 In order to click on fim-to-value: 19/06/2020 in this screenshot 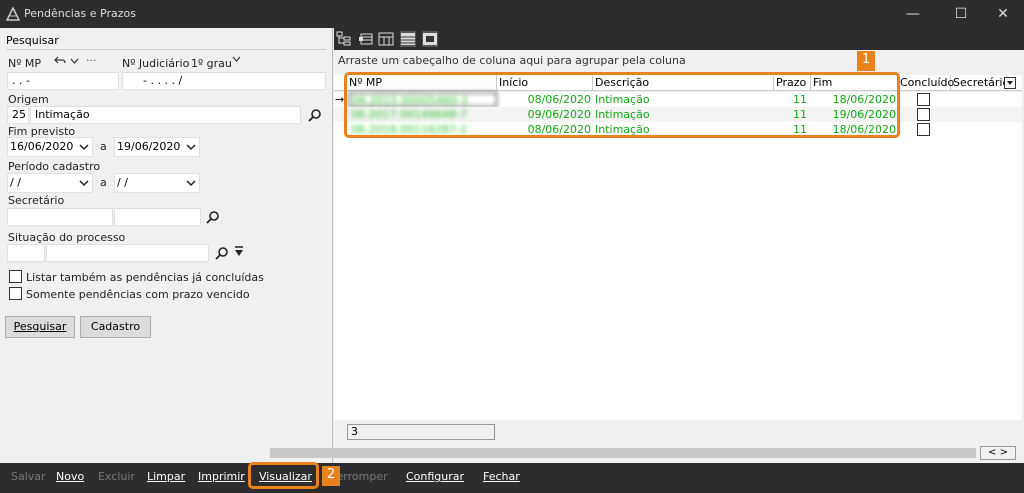, I will do `click(149, 146)`.